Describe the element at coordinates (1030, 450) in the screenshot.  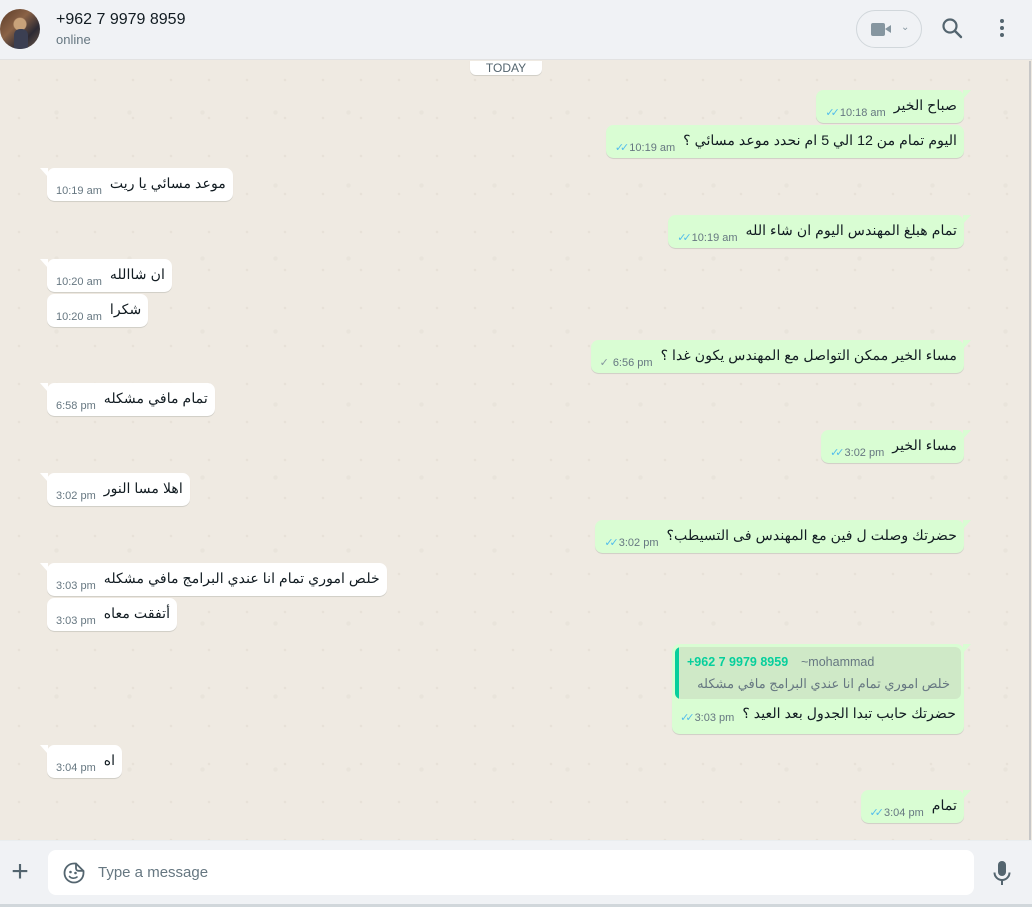
I see `scrollbar` at that location.